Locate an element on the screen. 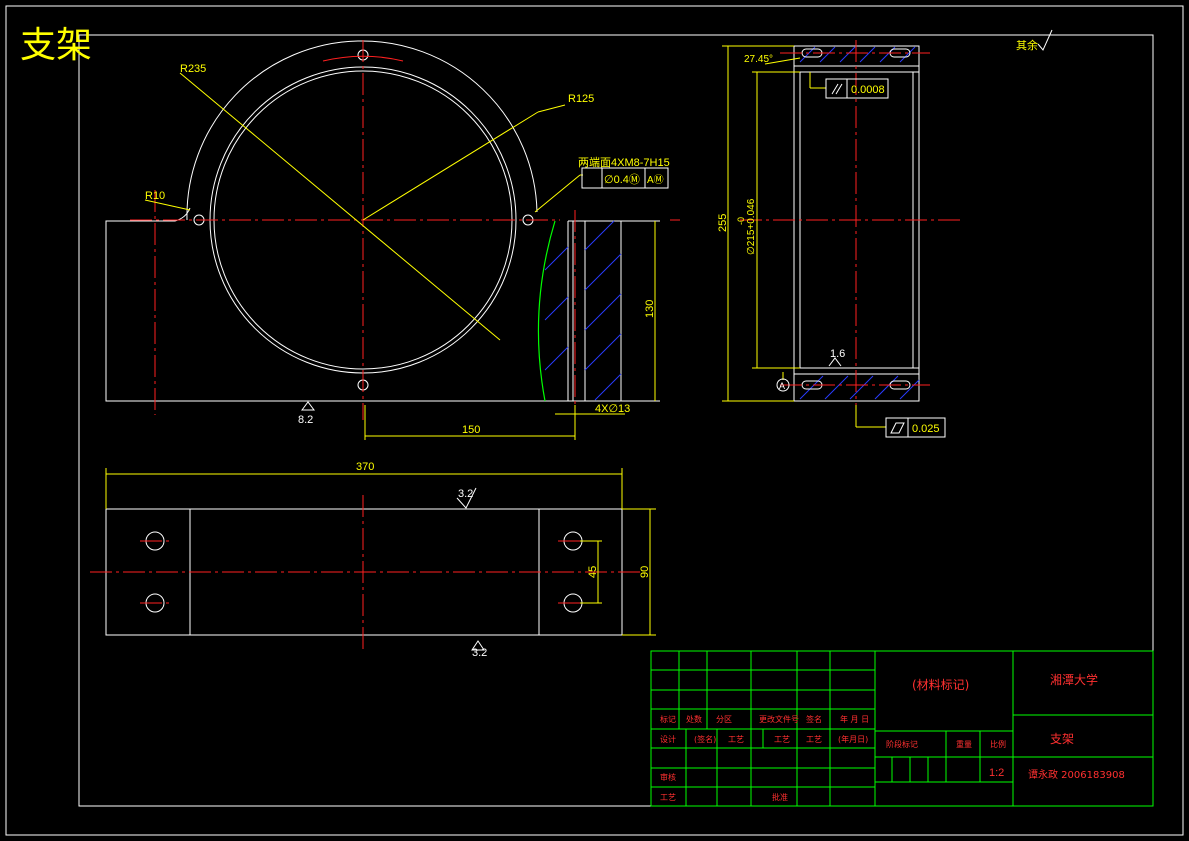  tb-label-design: 设计 is located at coordinates (668, 739).